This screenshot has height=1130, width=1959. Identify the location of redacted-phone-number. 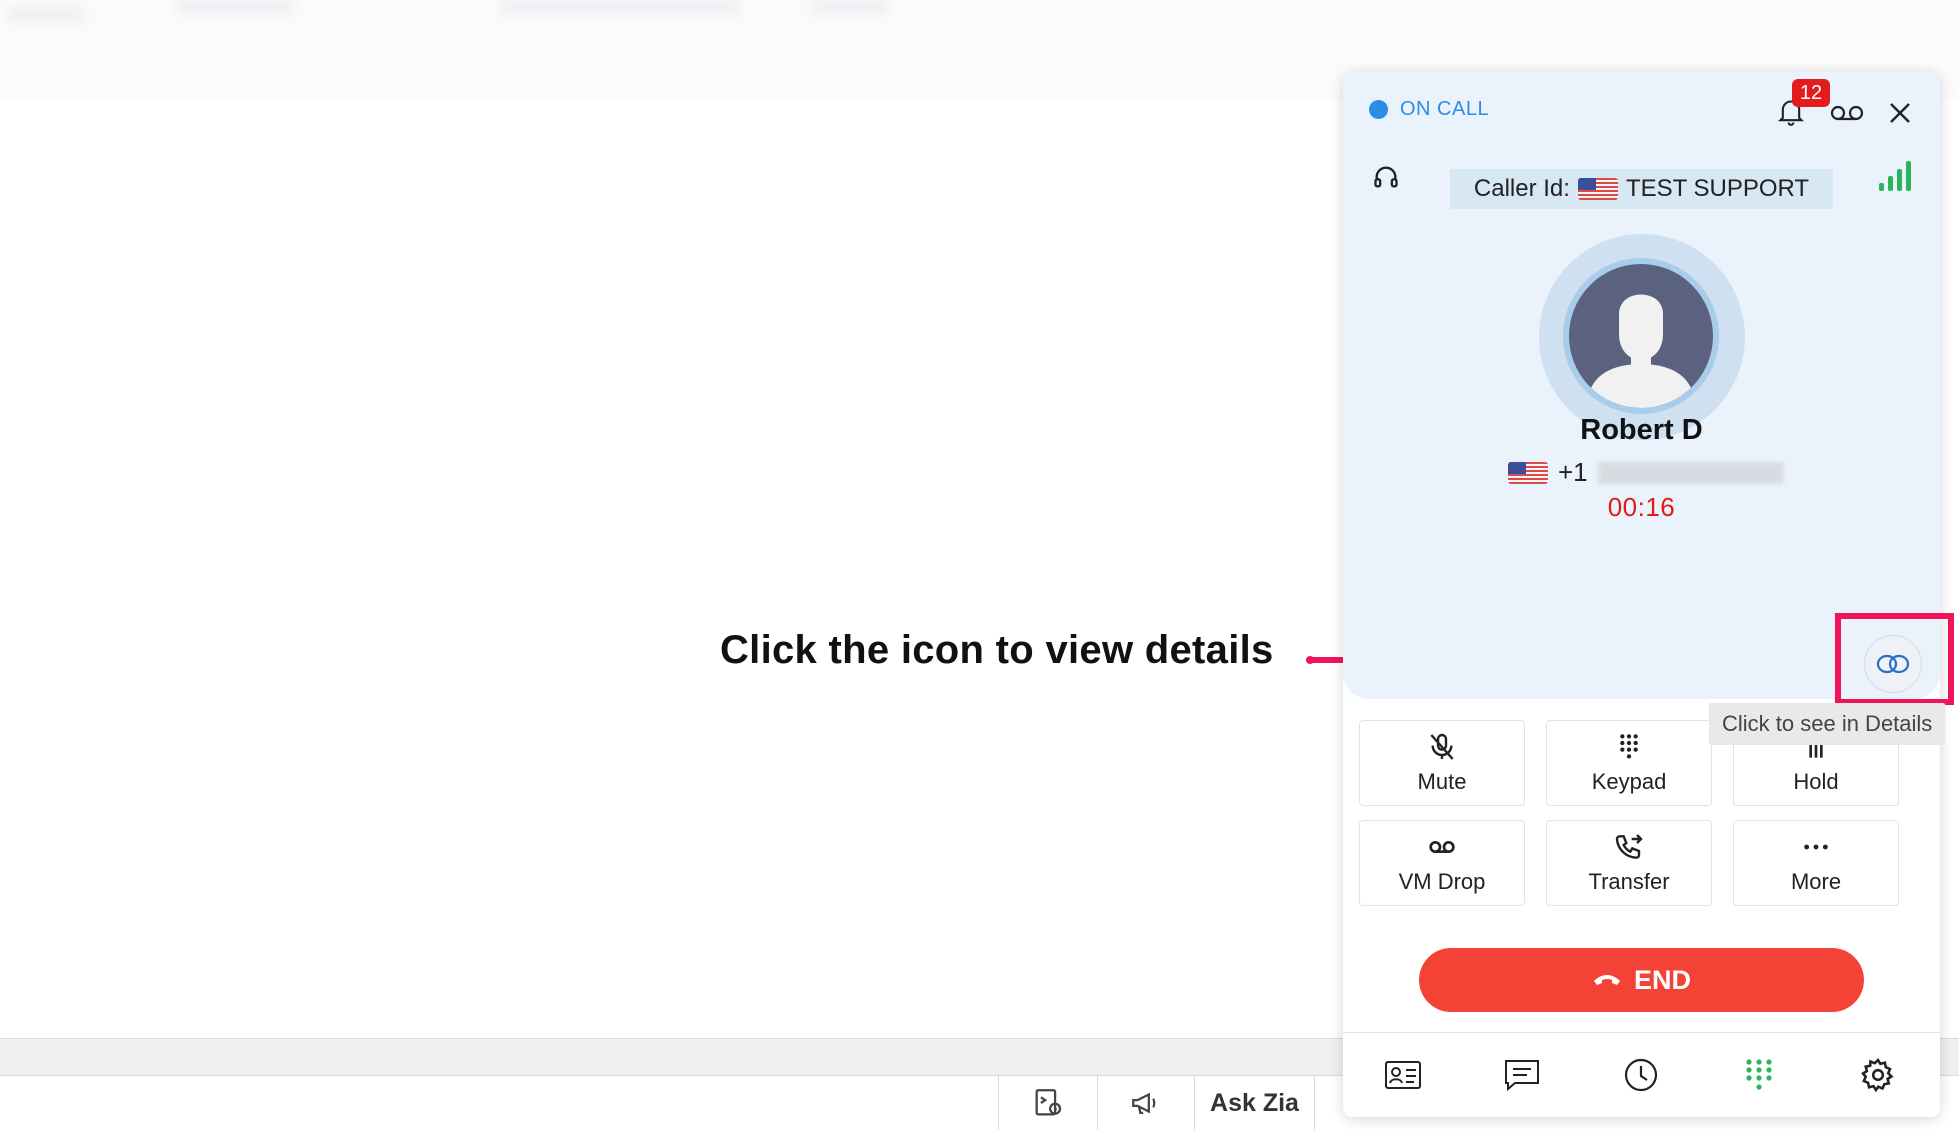
(1690, 472).